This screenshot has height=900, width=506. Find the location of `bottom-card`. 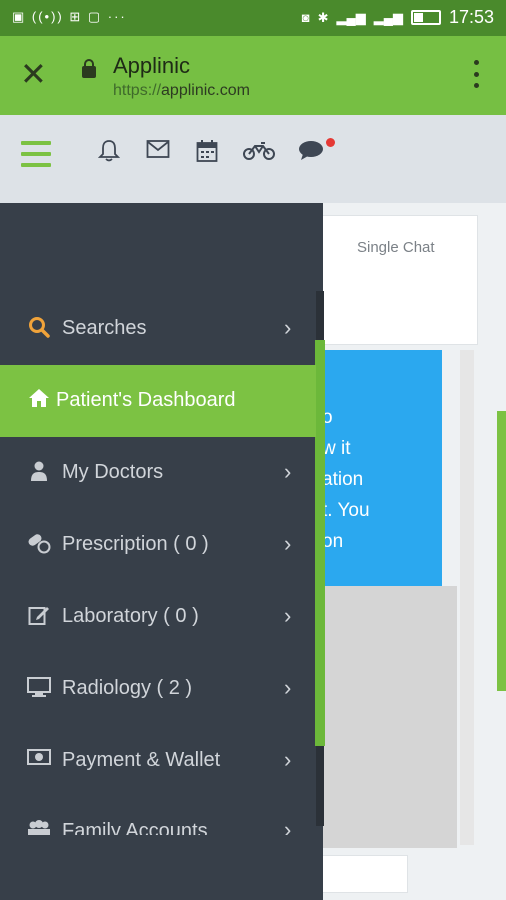

bottom-card is located at coordinates (365, 874).